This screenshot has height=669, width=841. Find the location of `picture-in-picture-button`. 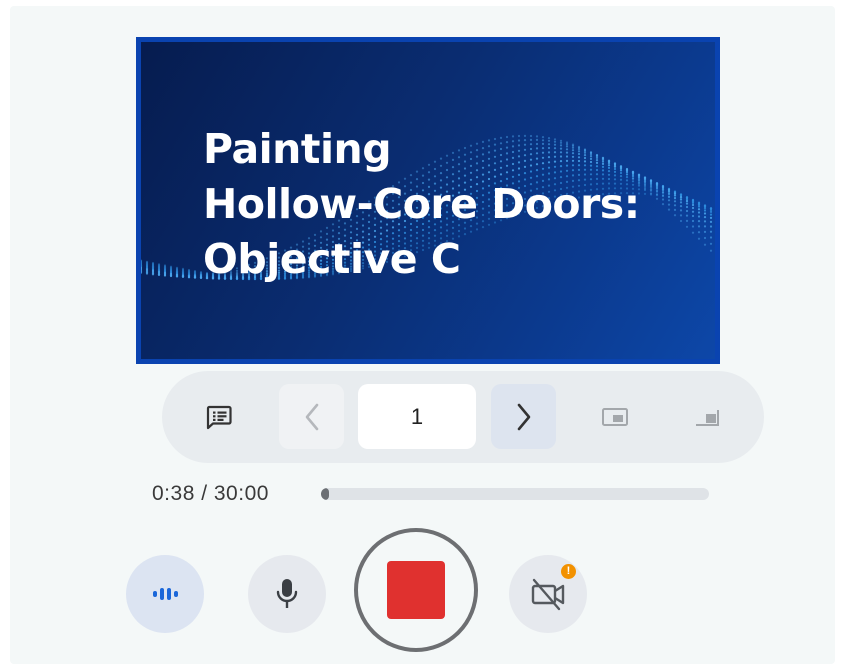

picture-in-picture-button is located at coordinates (615, 416).